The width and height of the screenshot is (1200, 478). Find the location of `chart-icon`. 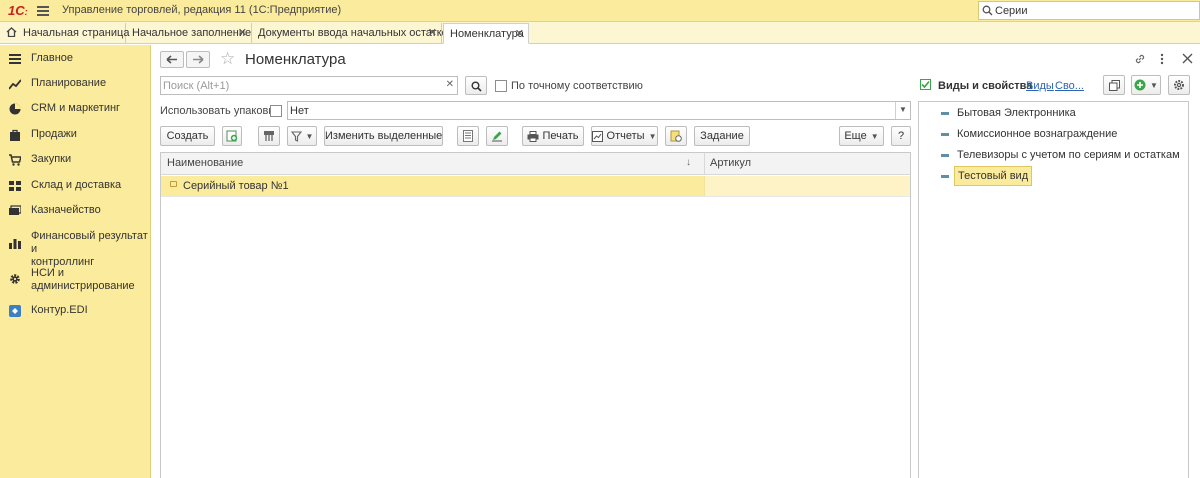

chart-icon is located at coordinates (15, 84).